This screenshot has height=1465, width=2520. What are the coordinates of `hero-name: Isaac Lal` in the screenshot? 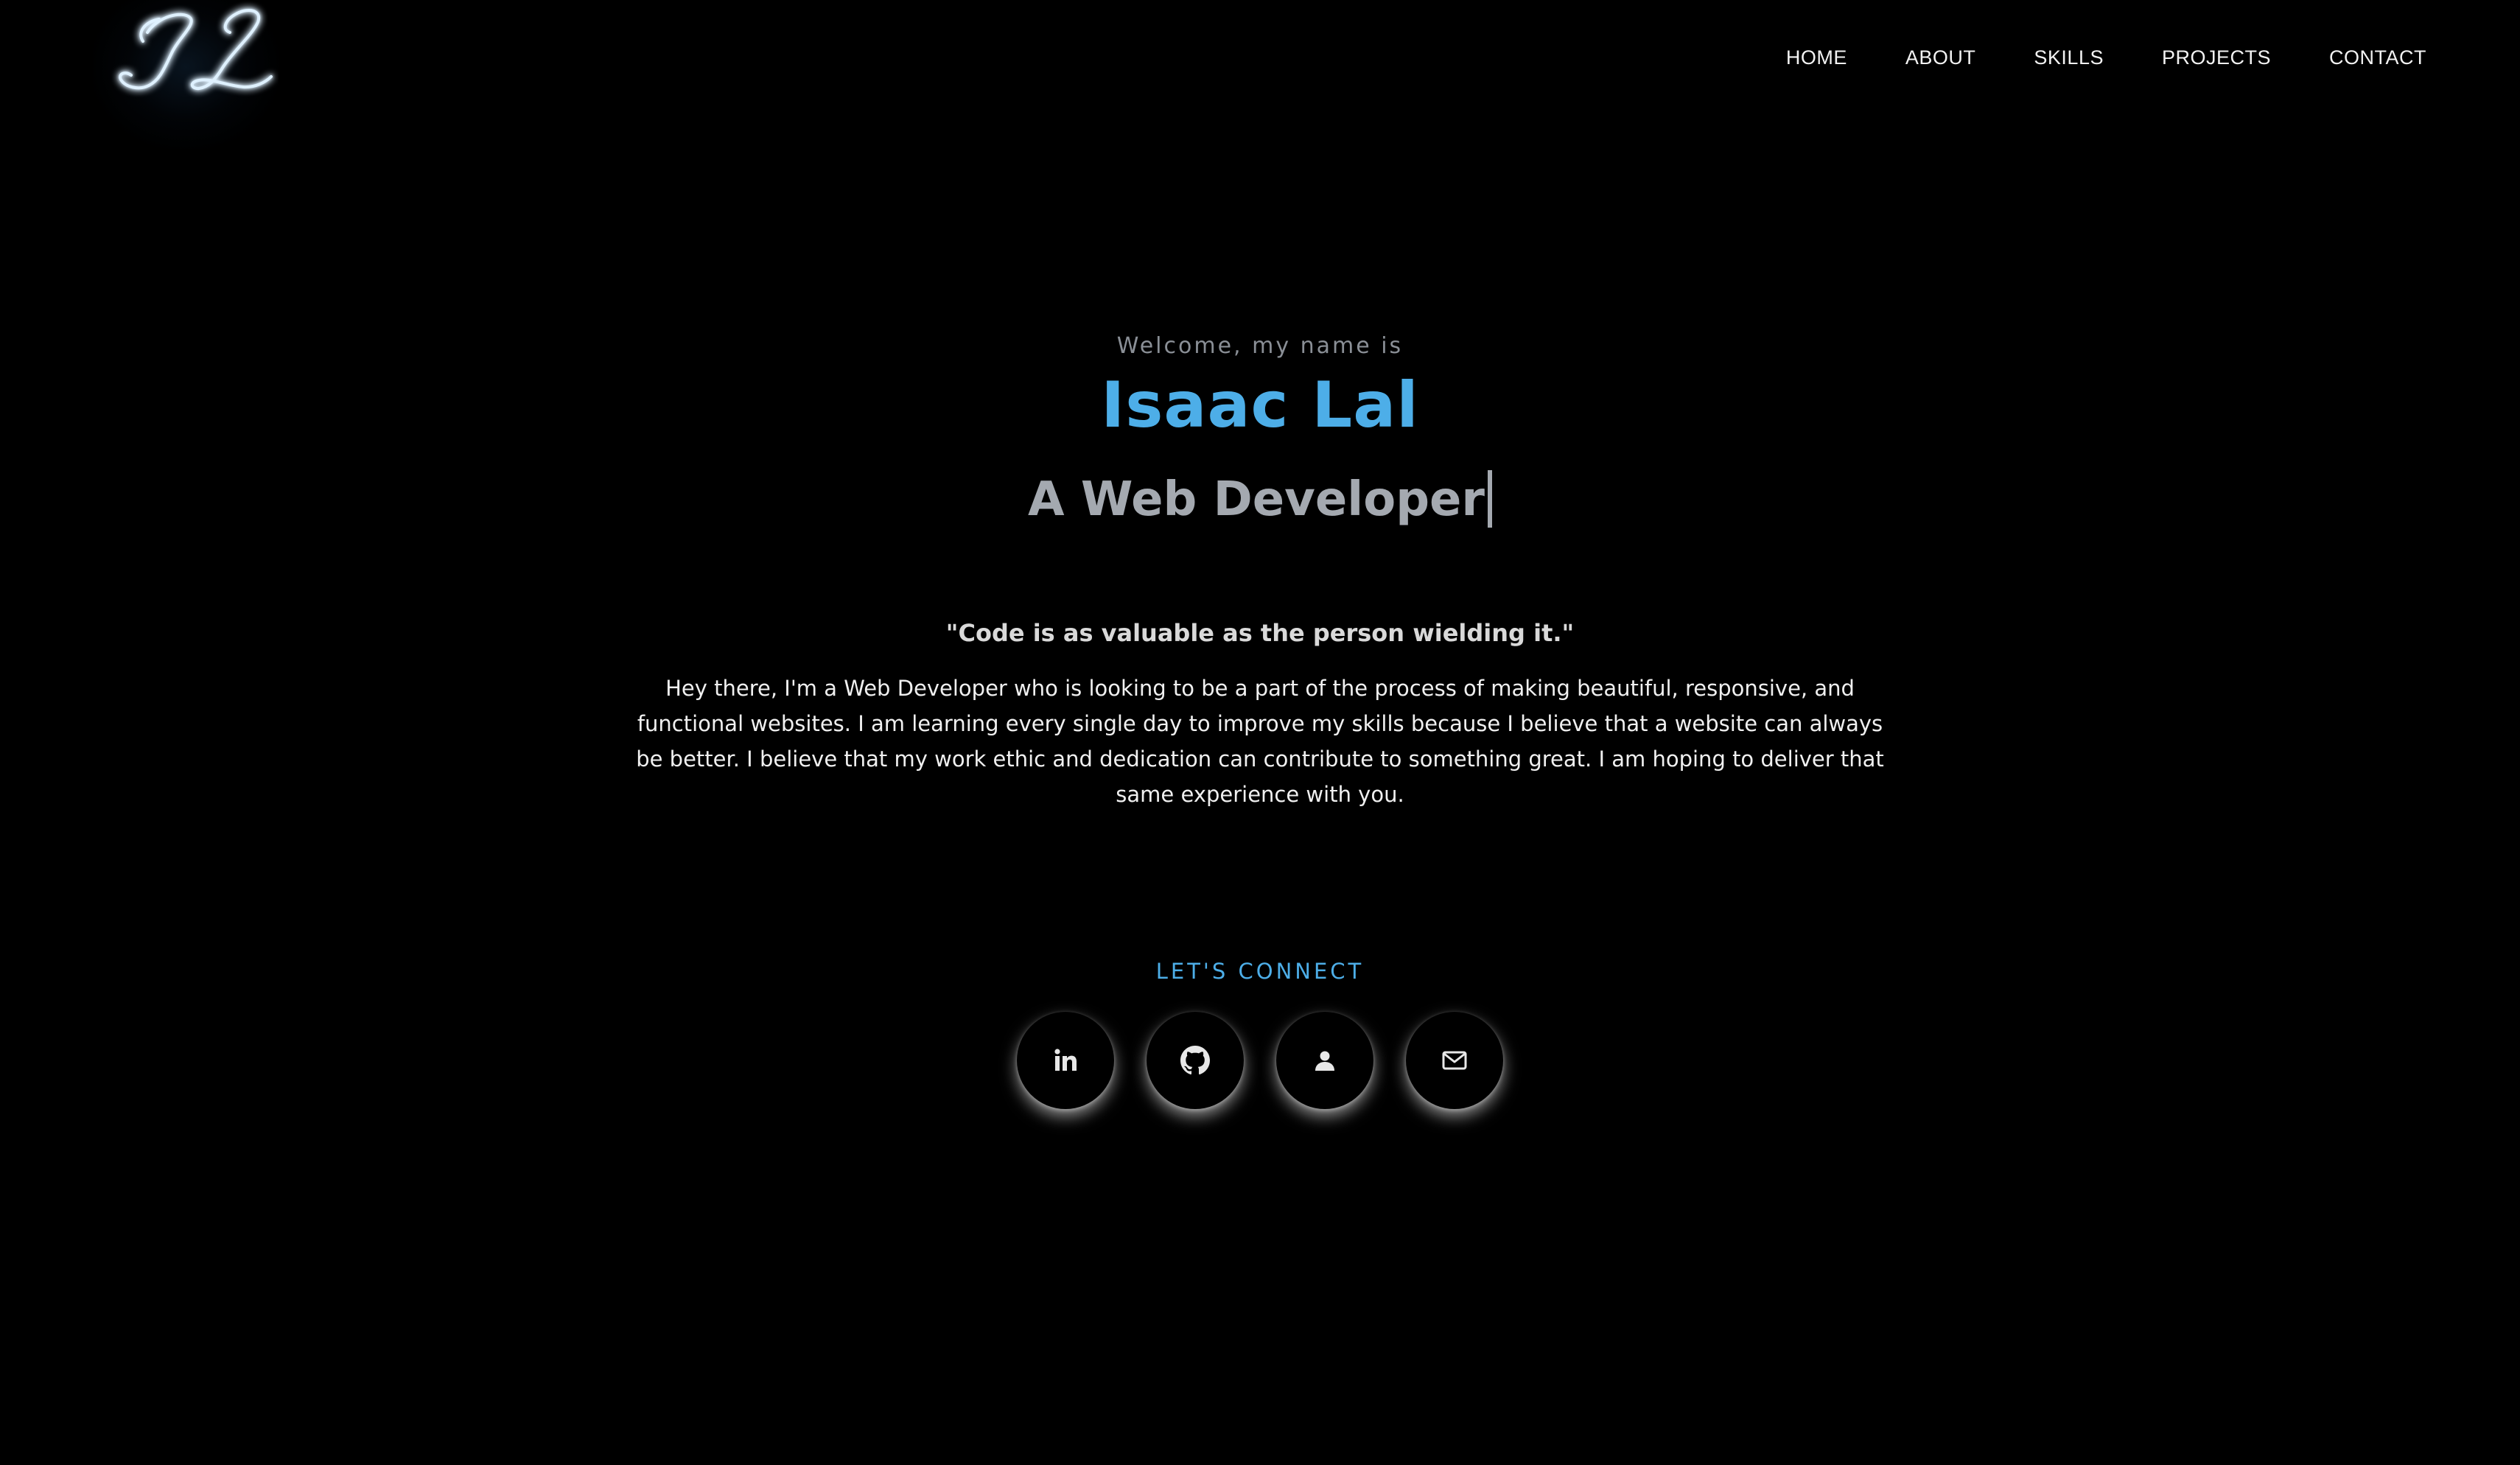 It's located at (1260, 405).